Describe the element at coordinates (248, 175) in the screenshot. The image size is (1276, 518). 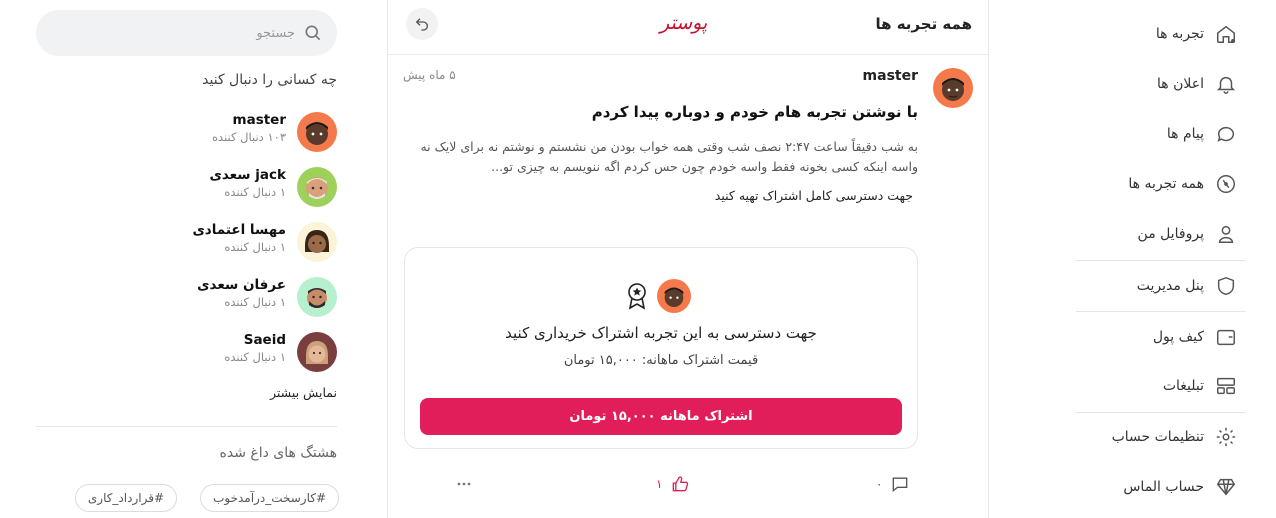
I see `user-name: jack سعدی` at that location.